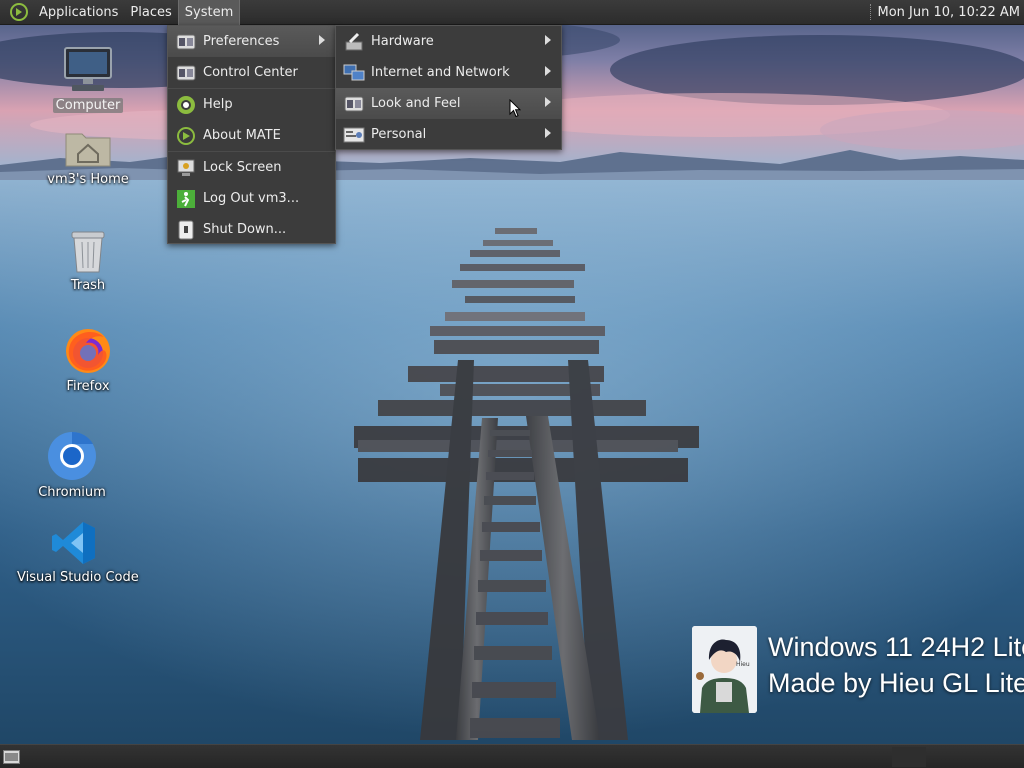  Describe the element at coordinates (448, 134) in the screenshot. I see `menu-item-personal: Personal` at that location.